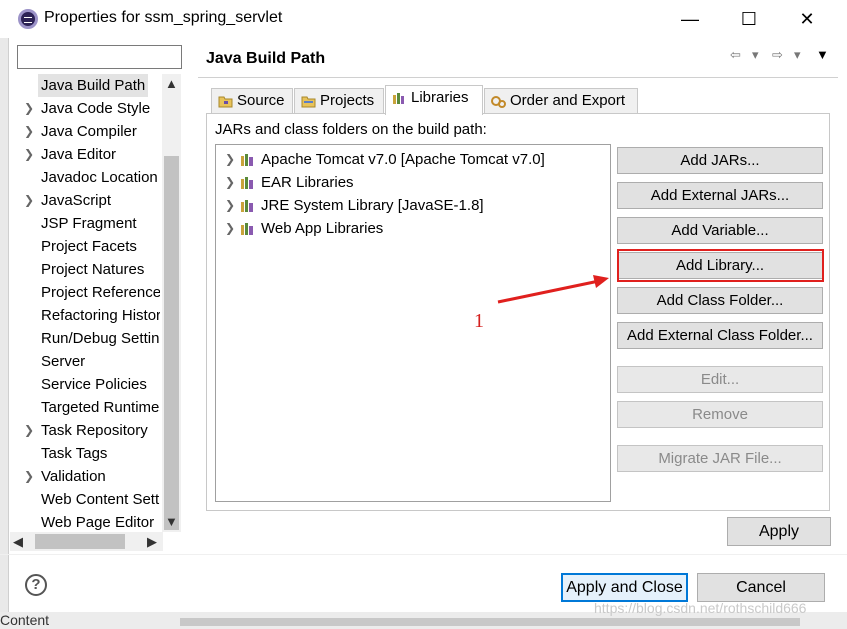 This screenshot has height=629, width=847. I want to click on tree-item-label: Project References, so click(100, 292).